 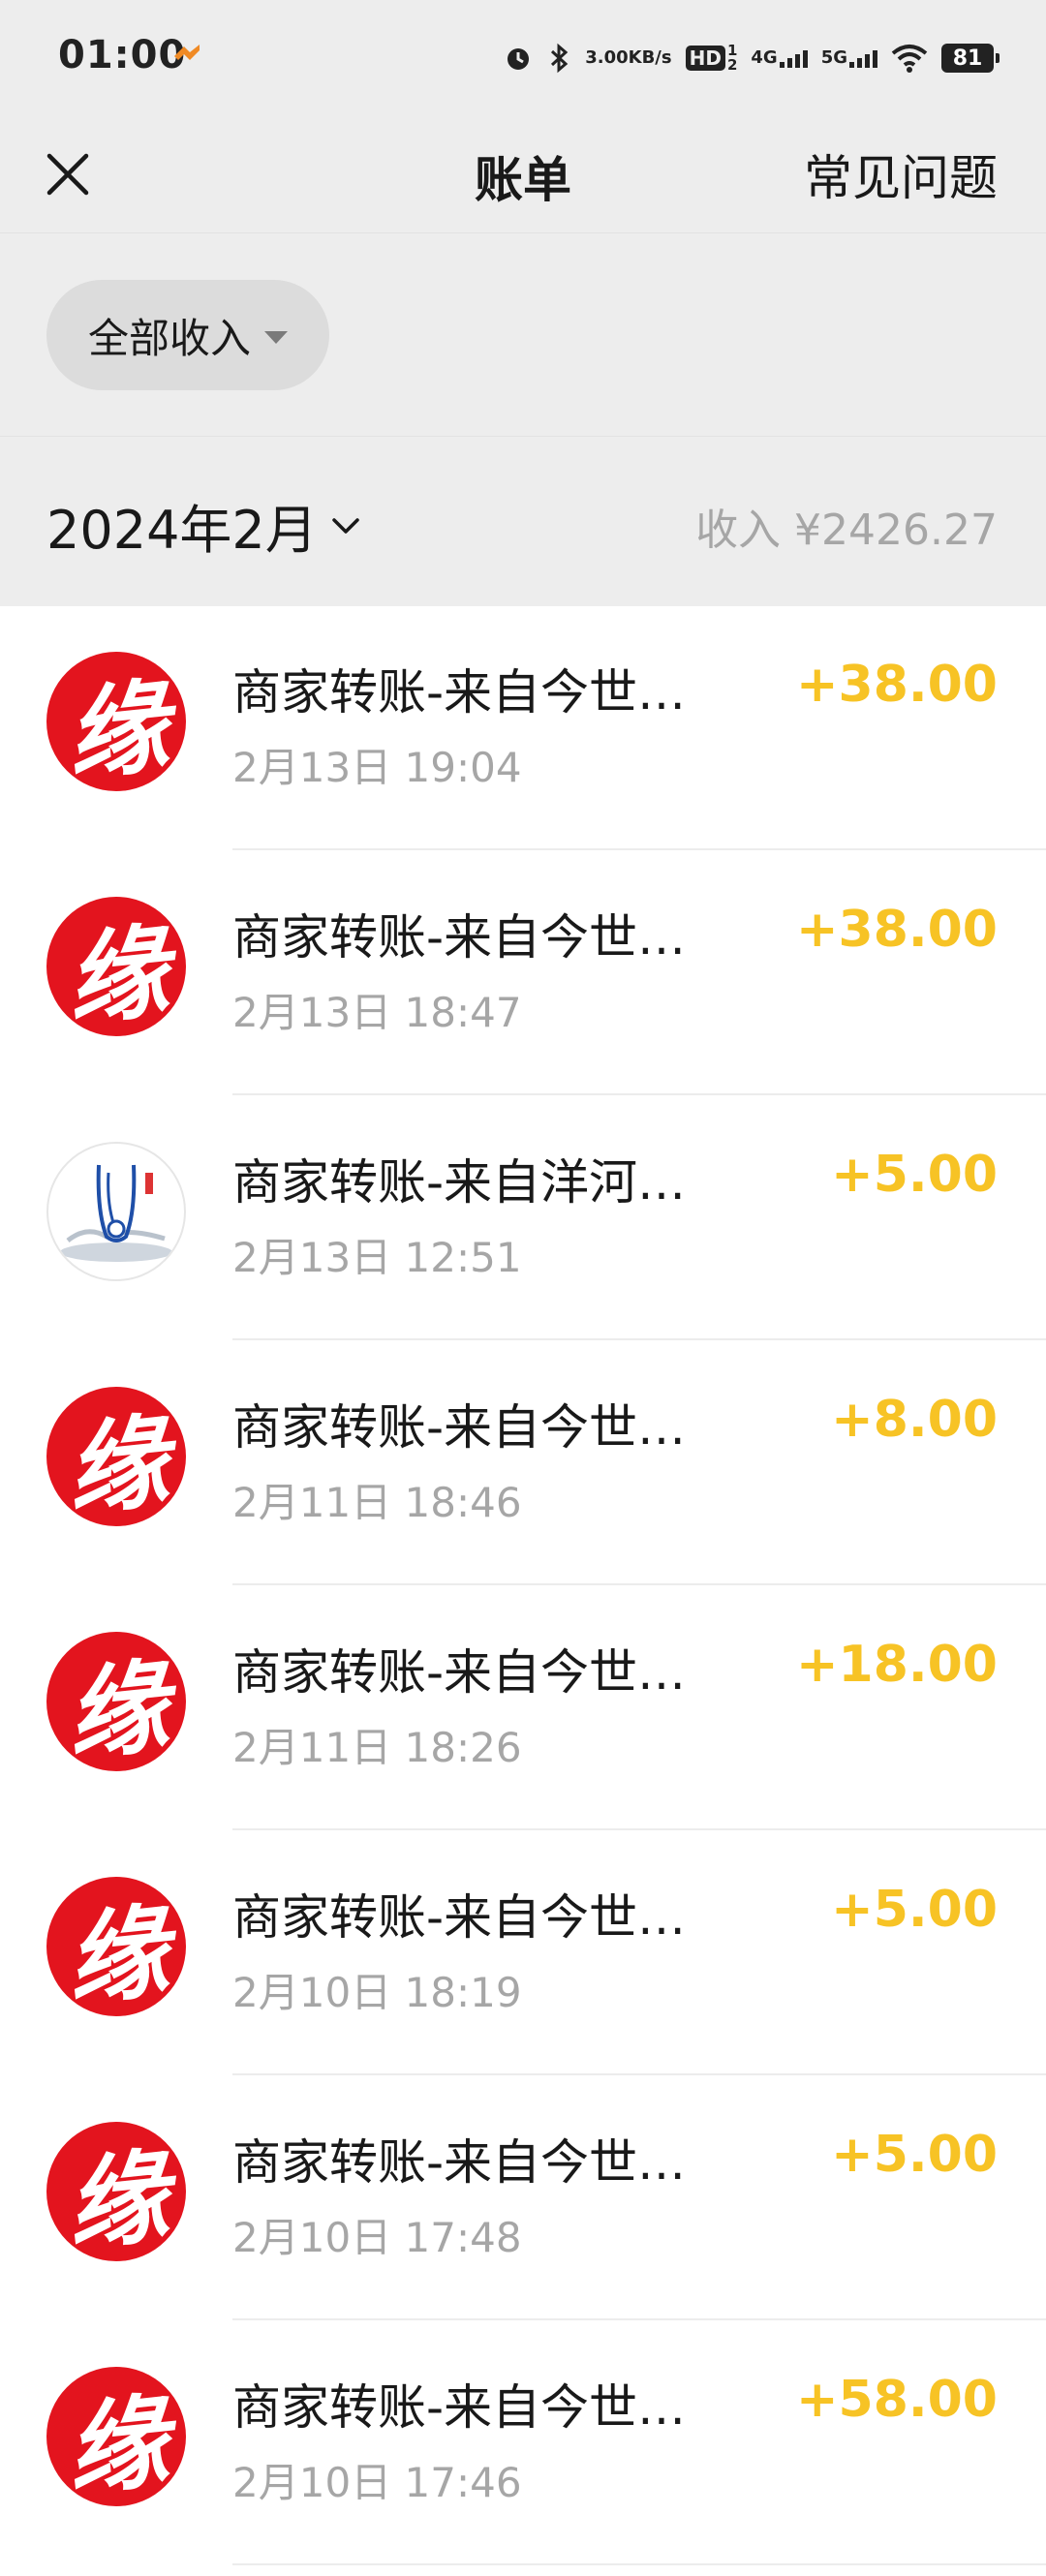 I want to click on filter-bar: 全部收入, so click(x=523, y=334).